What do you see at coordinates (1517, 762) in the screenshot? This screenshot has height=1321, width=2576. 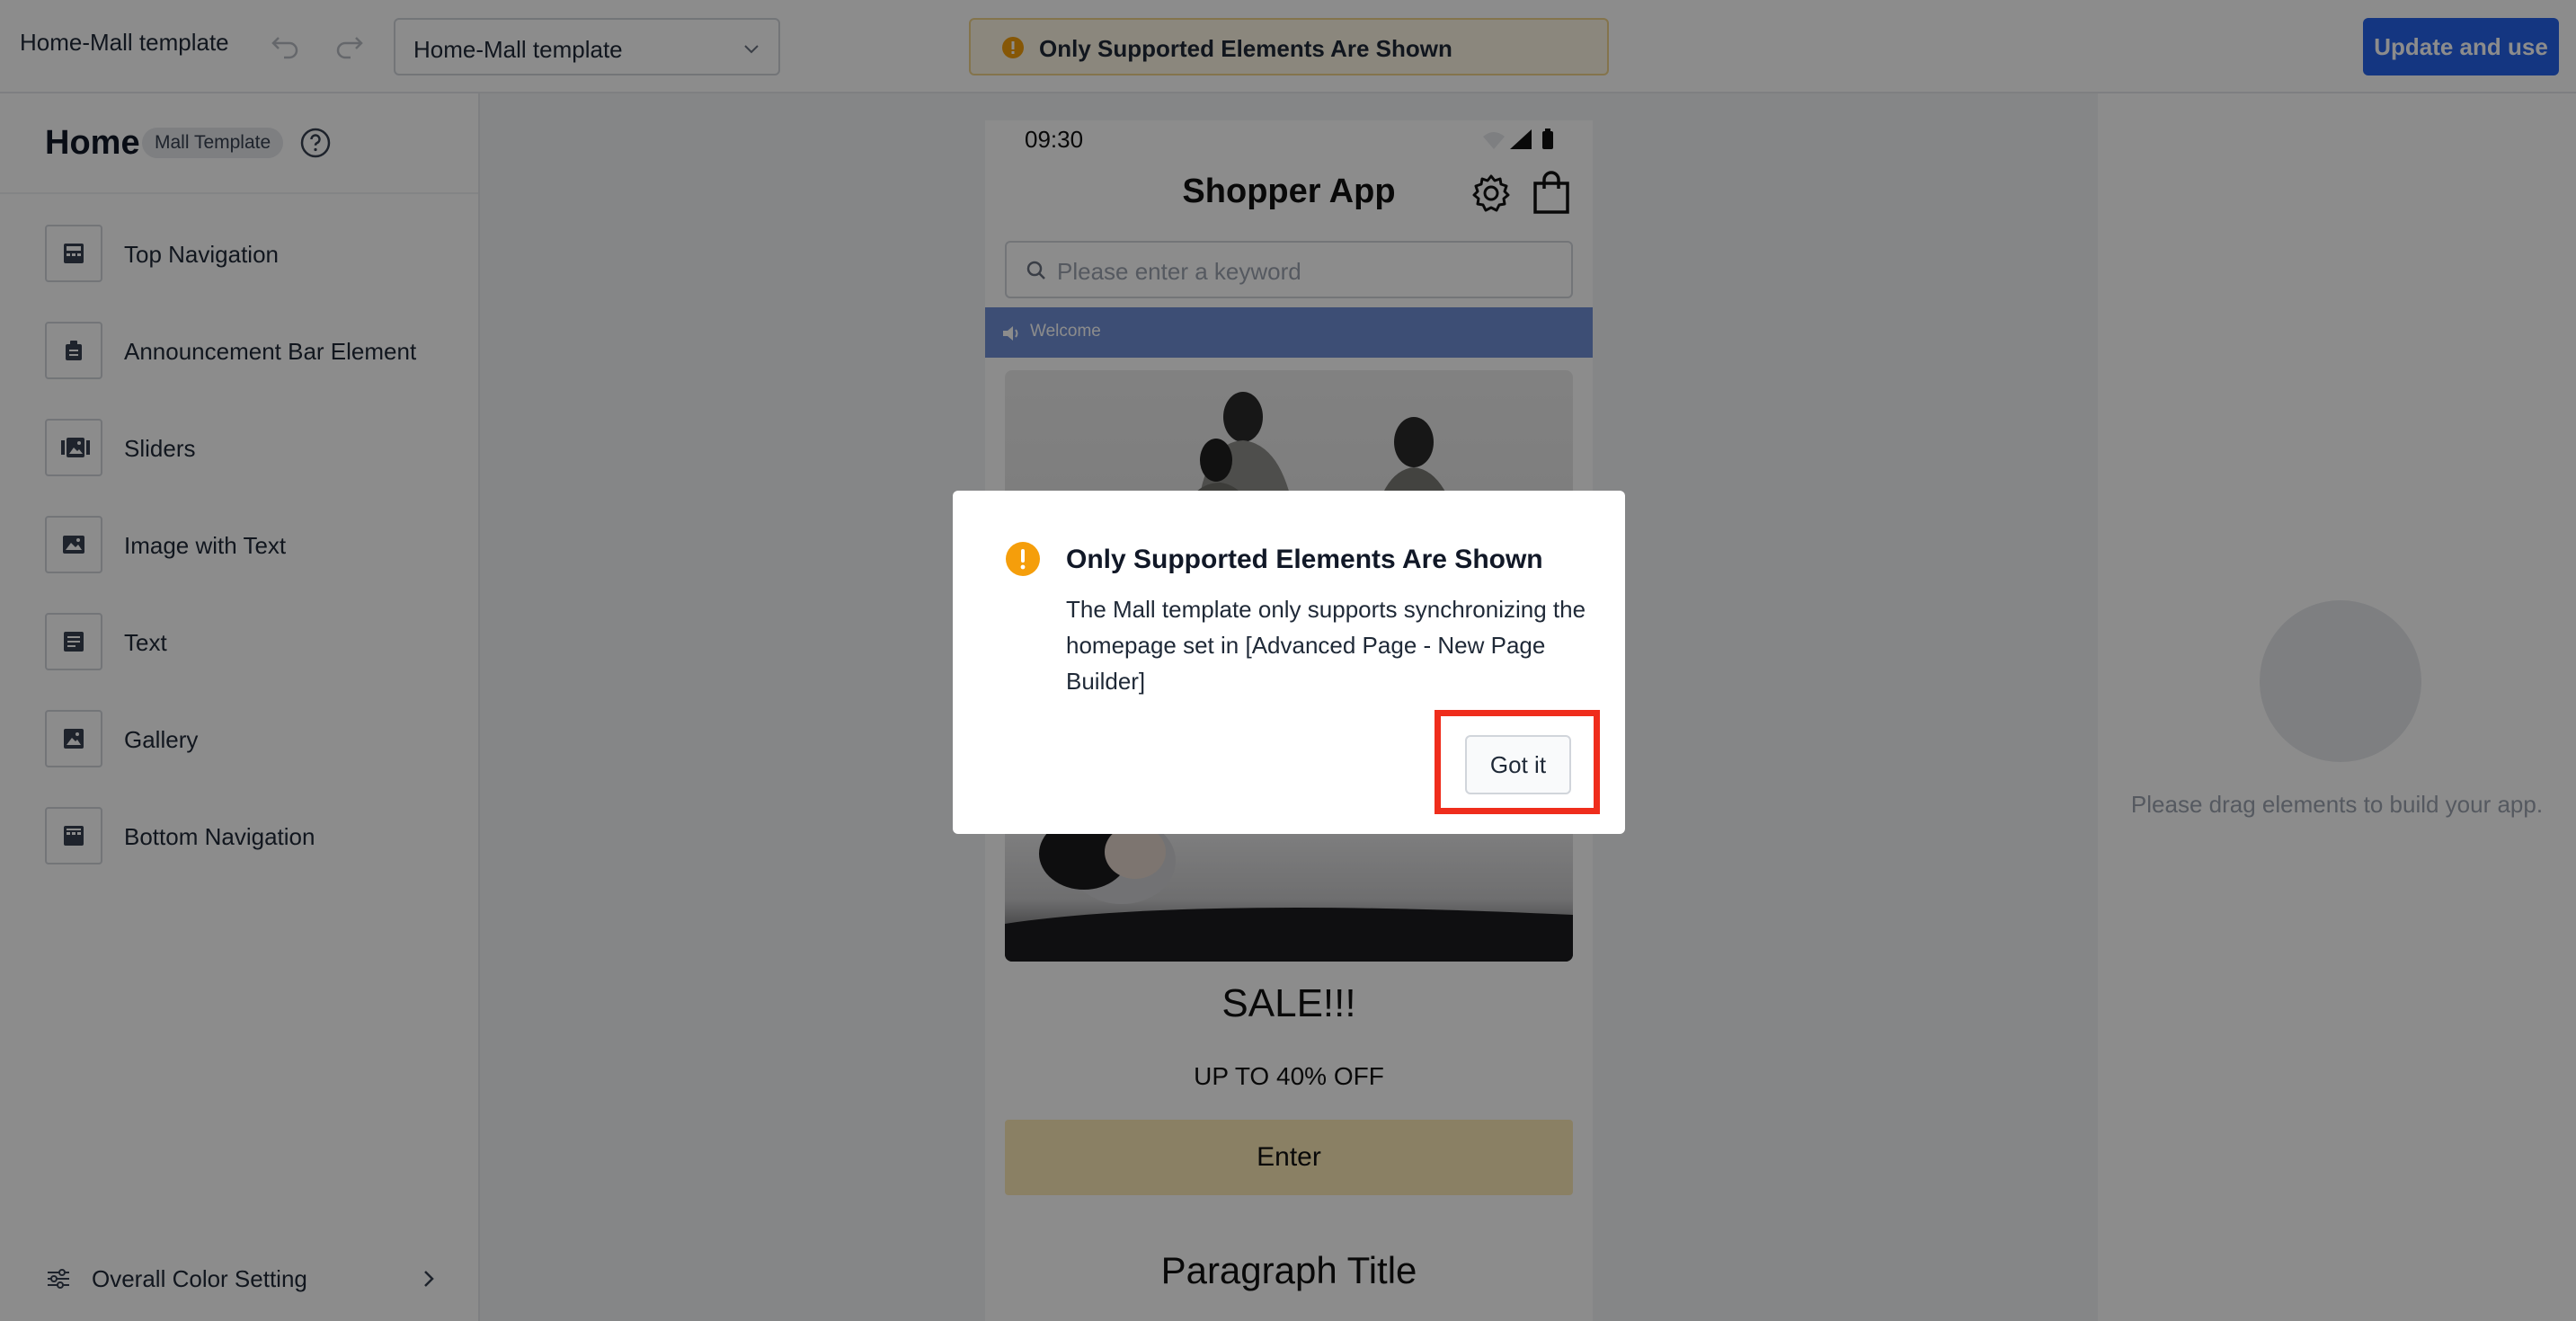 I see `highlight-box` at bounding box center [1517, 762].